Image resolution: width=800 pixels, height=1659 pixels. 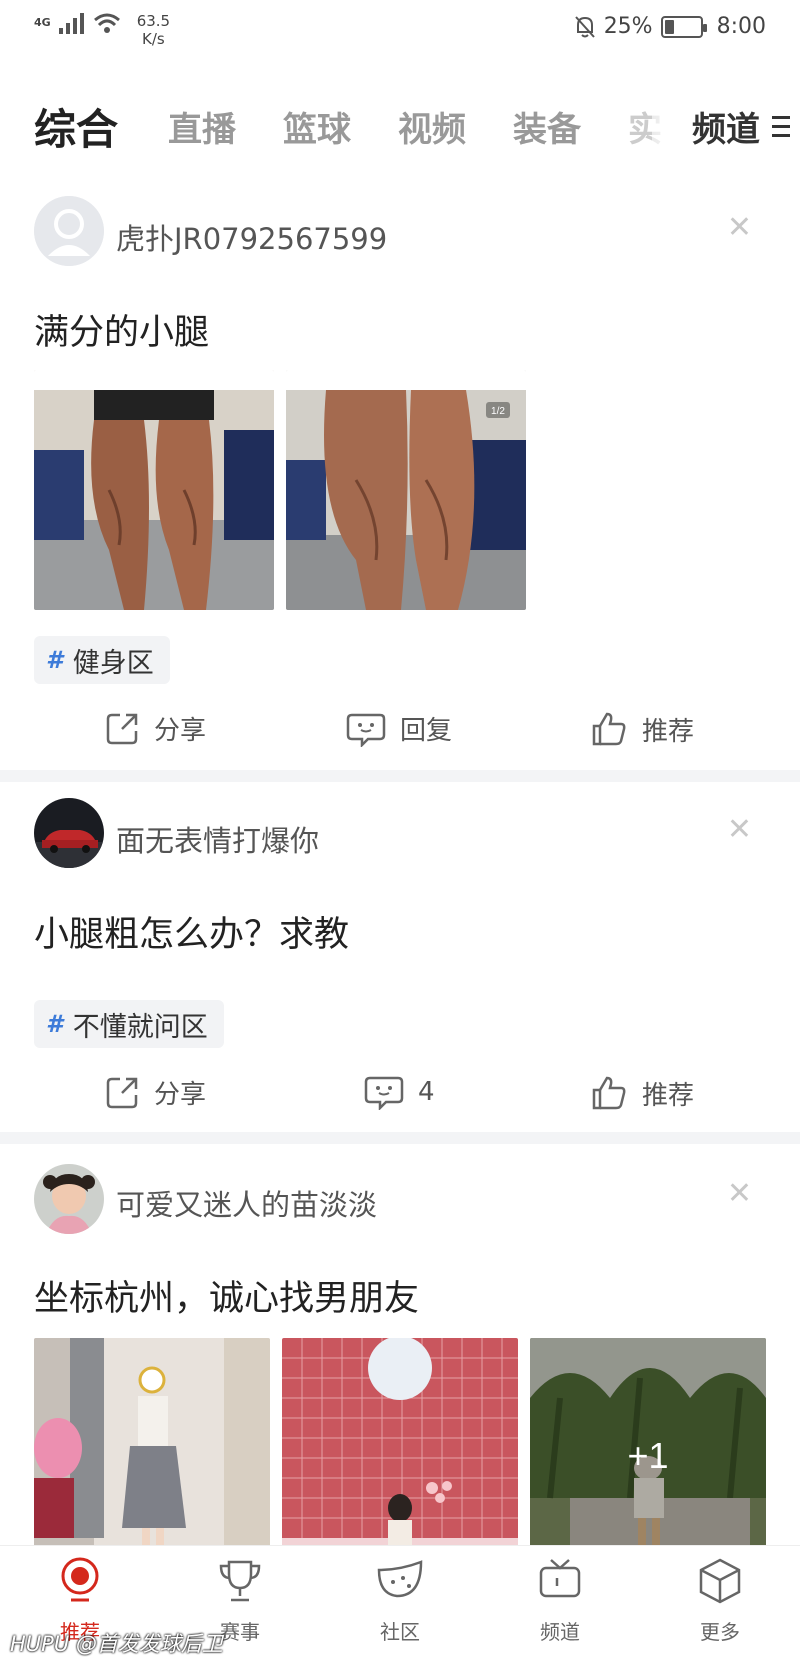 I want to click on signal-icon, so click(x=71, y=23).